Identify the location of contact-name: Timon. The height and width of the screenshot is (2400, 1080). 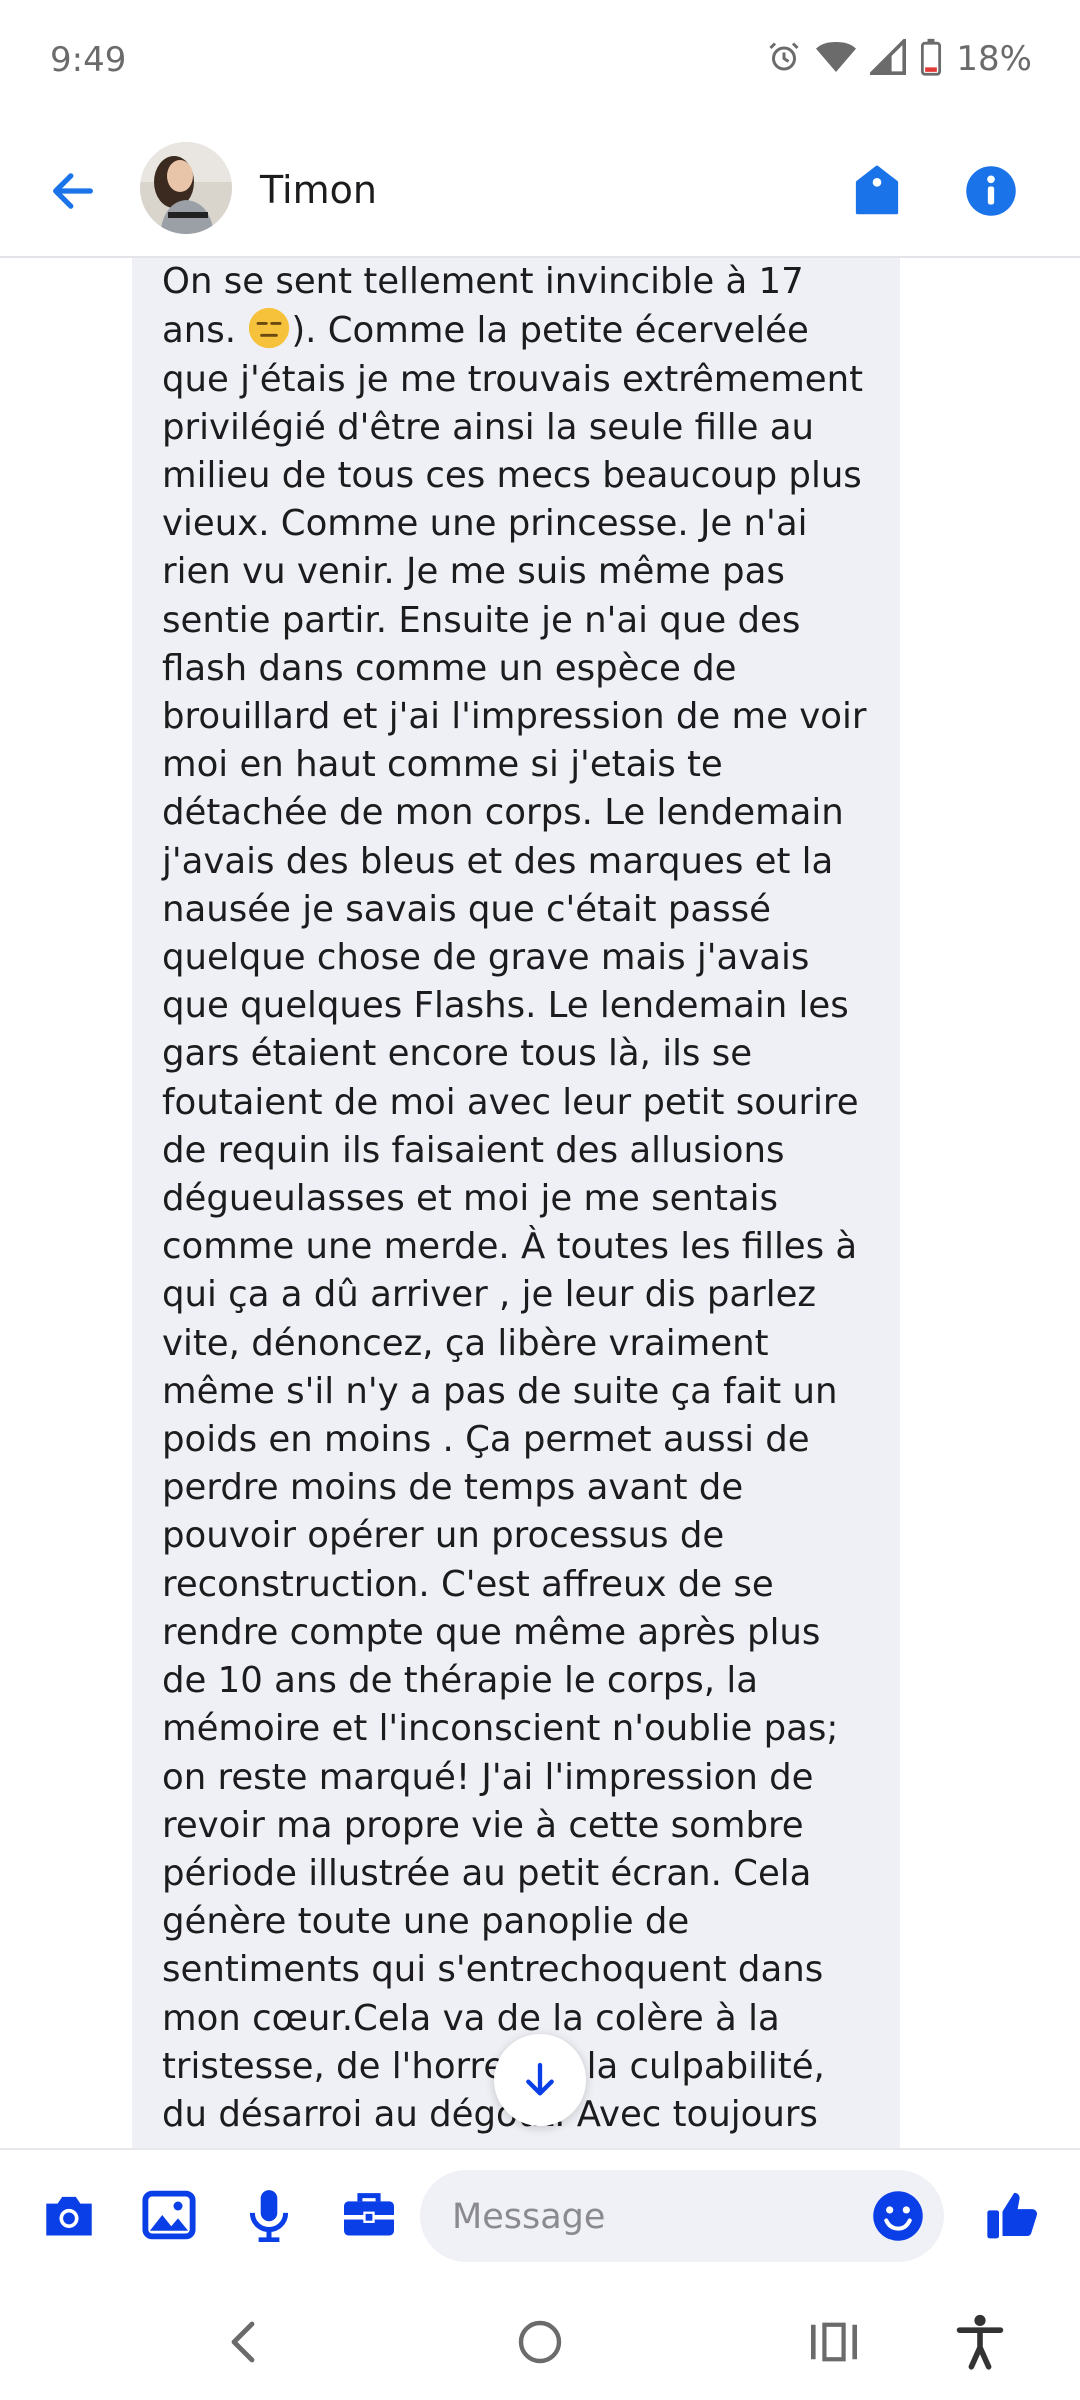
(318, 190).